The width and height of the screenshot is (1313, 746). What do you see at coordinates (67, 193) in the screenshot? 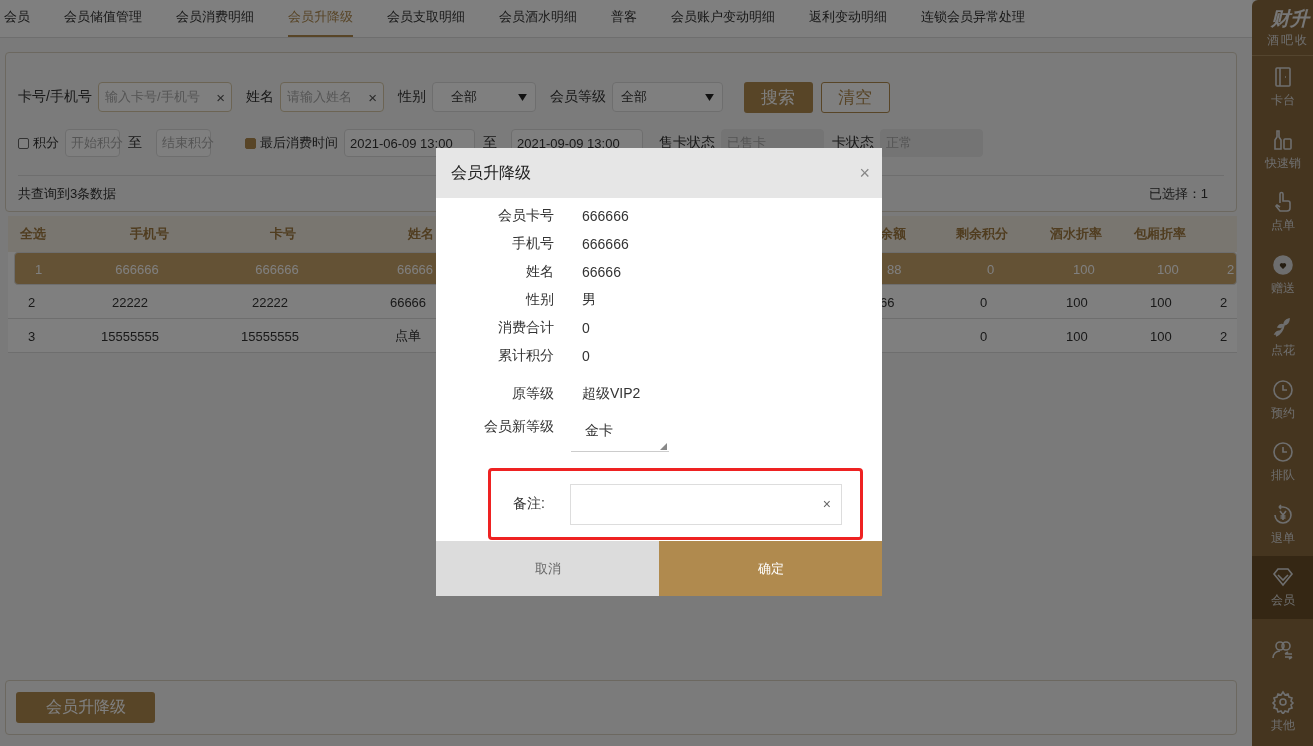
I see `result-count: 共查询到3条数据` at bounding box center [67, 193].